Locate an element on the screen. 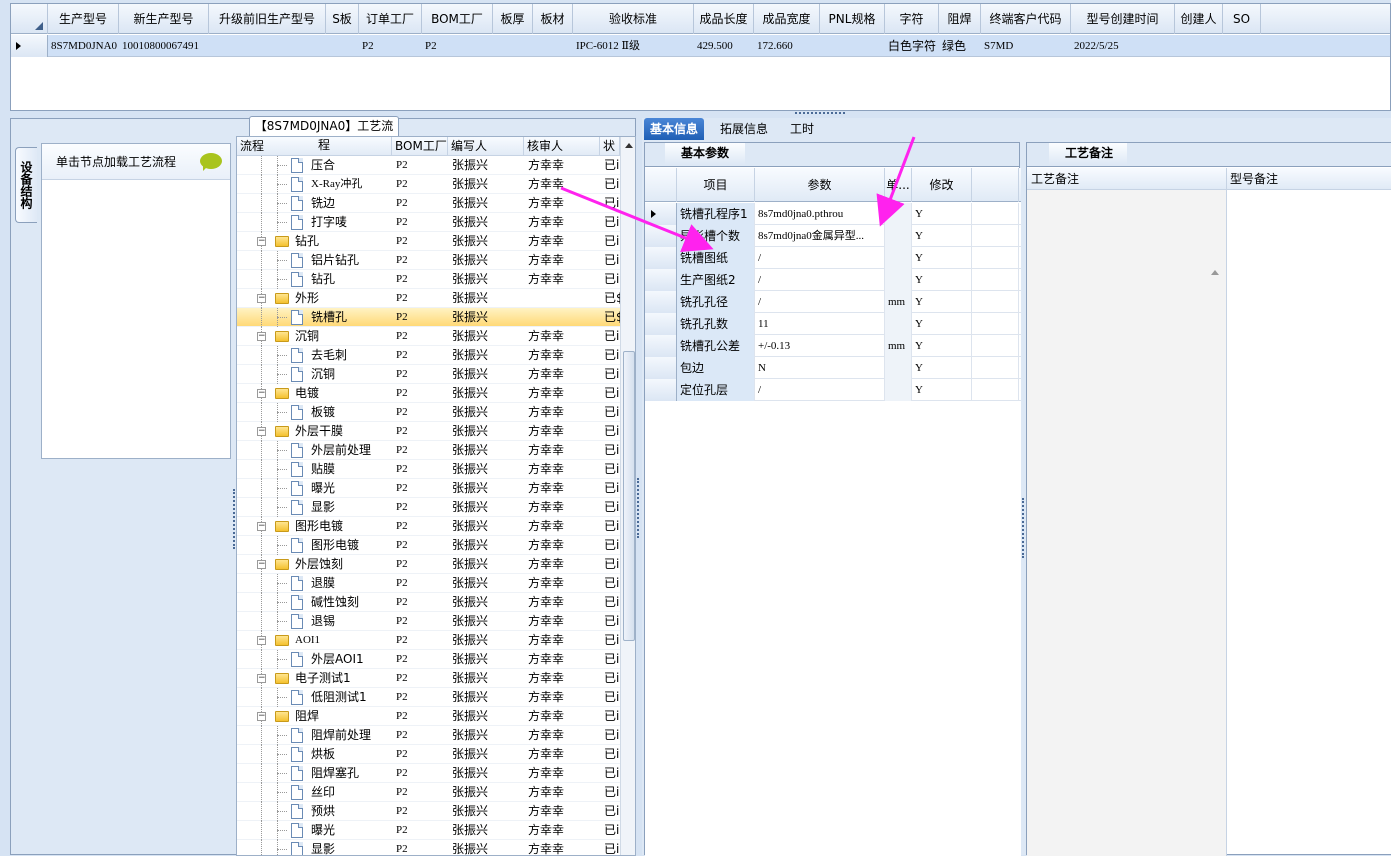  tree-node: 铣槽孔 P2 张振兴 已$ is located at coordinates (428, 317).